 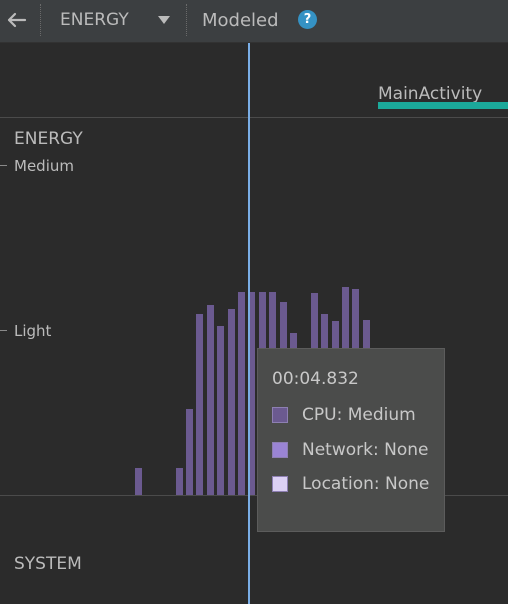 What do you see at coordinates (280, 415) in the screenshot?
I see `cpu-legend-swatch` at bounding box center [280, 415].